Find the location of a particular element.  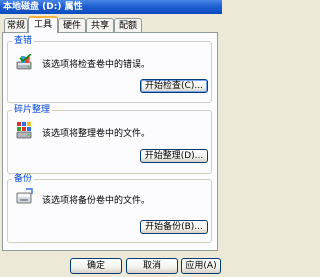

title-bar: 本地磁盘 (D:) 属性 is located at coordinates (111, 7).